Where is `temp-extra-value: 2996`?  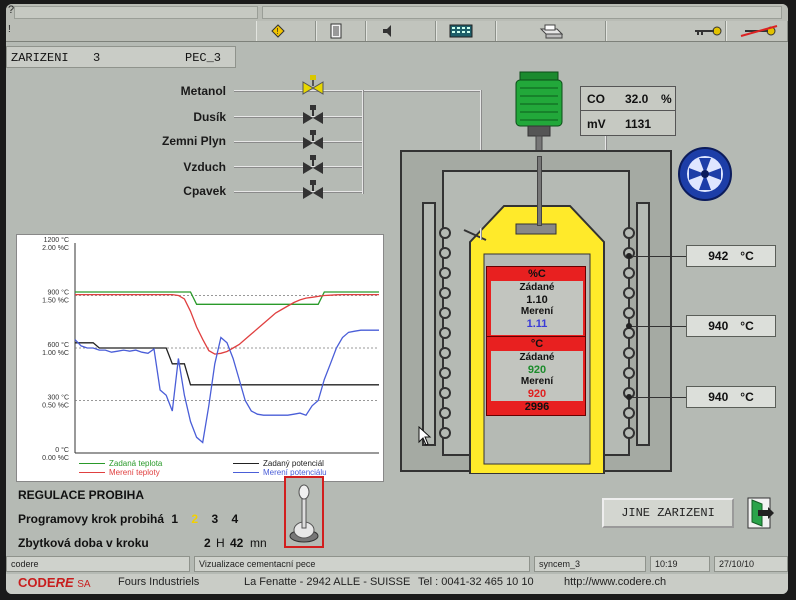 temp-extra-value: 2996 is located at coordinates (537, 407).